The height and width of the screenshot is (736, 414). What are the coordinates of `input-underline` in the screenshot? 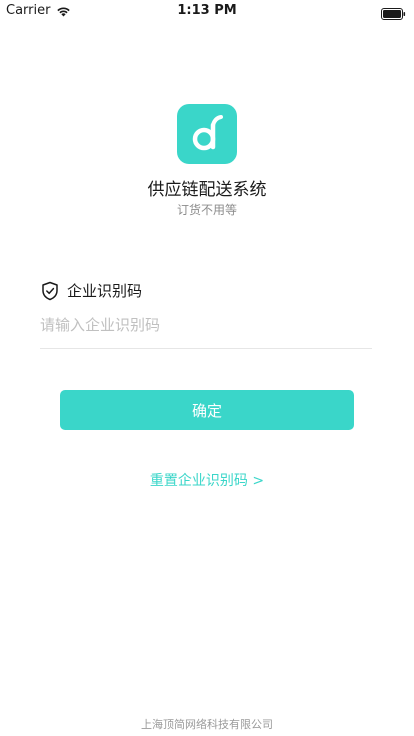 It's located at (206, 348).